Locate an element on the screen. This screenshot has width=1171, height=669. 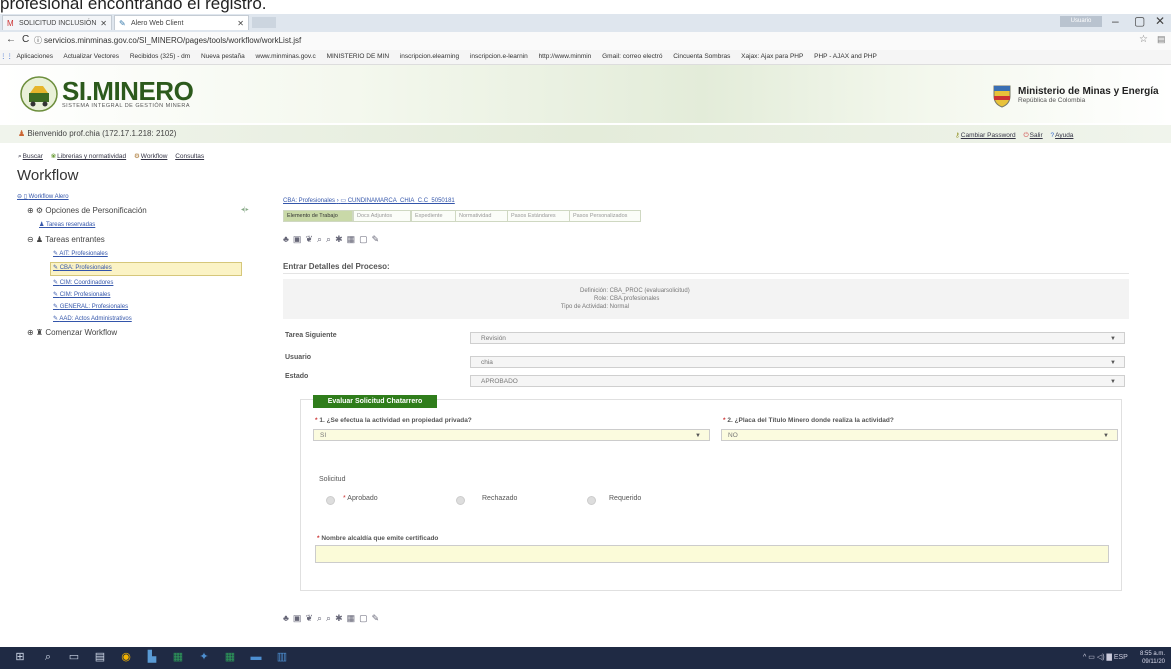
bookmark: Aplicaciones is located at coordinates (34, 56).